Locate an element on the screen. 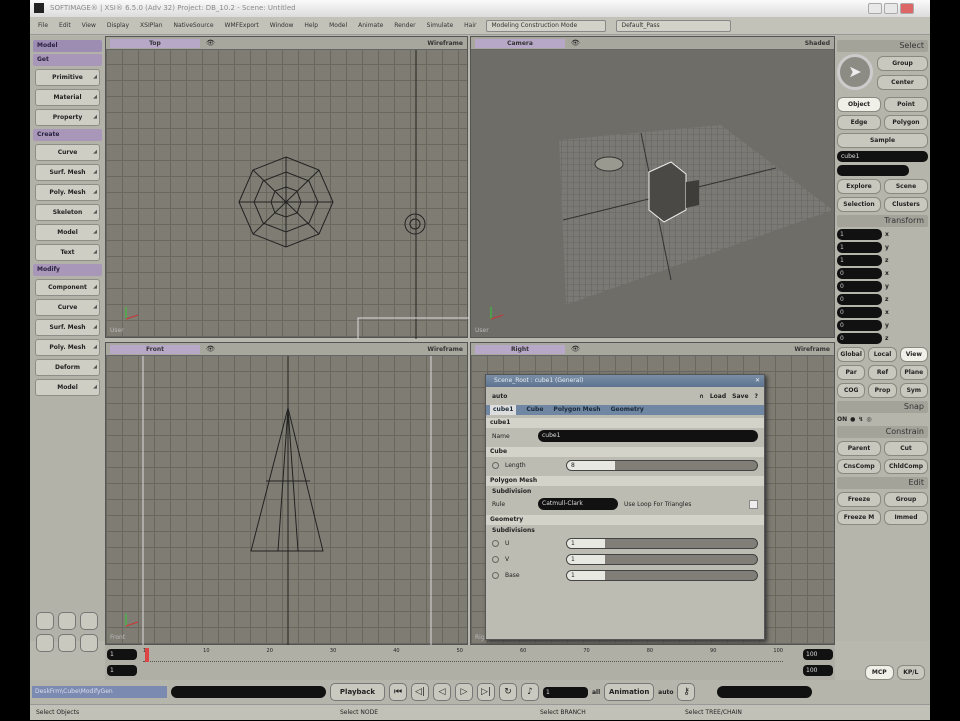  save-button: Save is located at coordinates (740, 396).